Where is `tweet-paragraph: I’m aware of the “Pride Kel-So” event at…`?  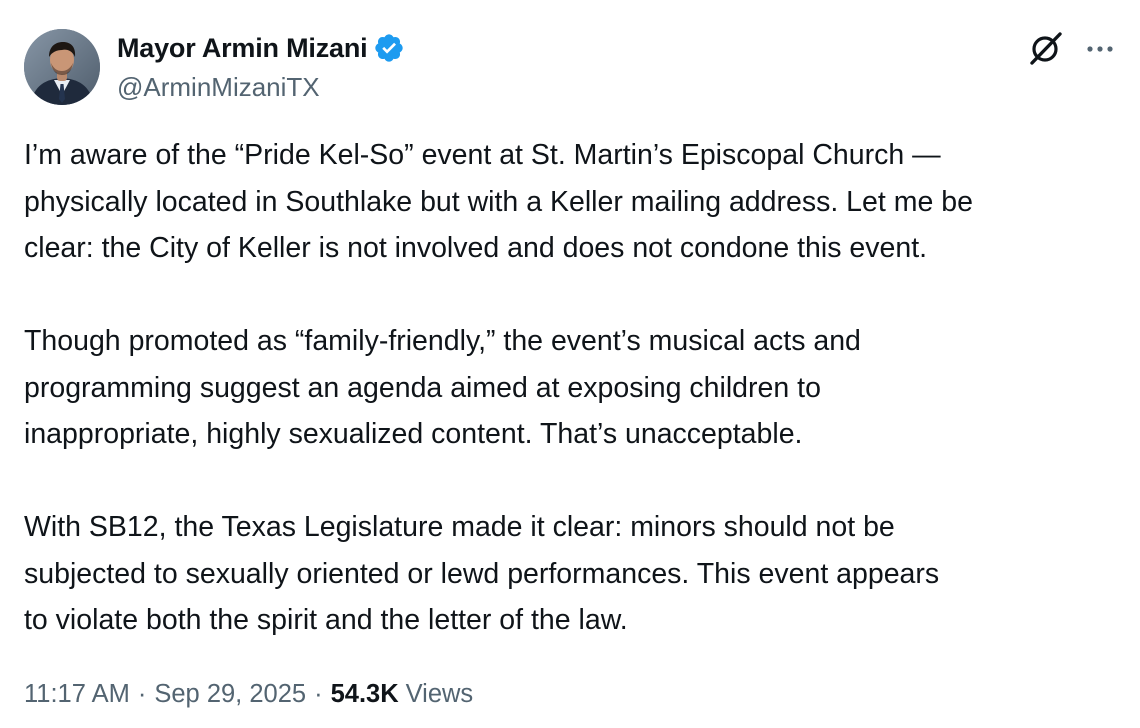 tweet-paragraph: I’m aware of the “Pride Kel-So” event at… is located at coordinates (498, 201).